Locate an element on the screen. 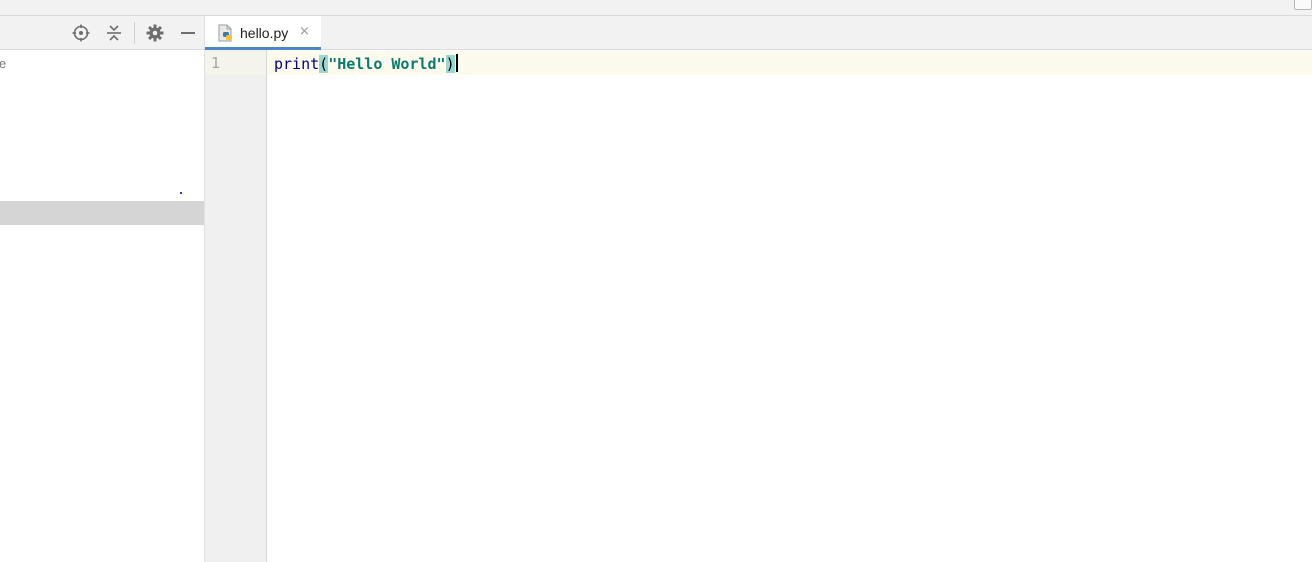  tab-hello-py: hello.py × is located at coordinates (263, 33).